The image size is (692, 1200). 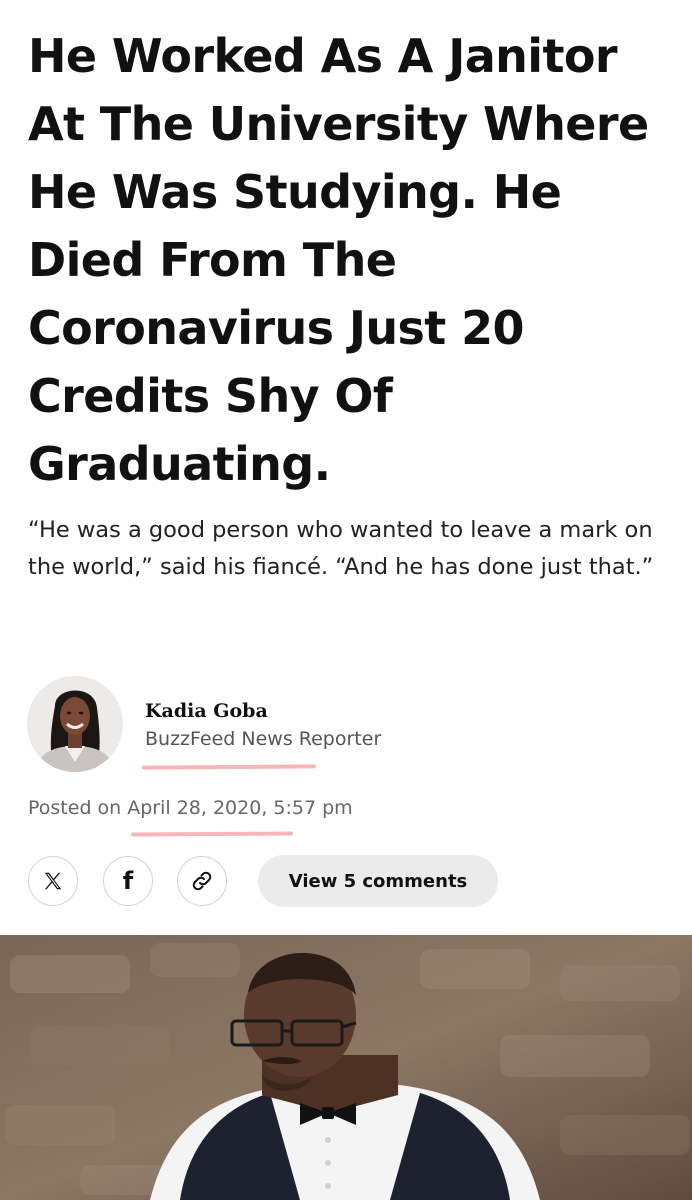 I want to click on highlight-underline-role, so click(x=229, y=767).